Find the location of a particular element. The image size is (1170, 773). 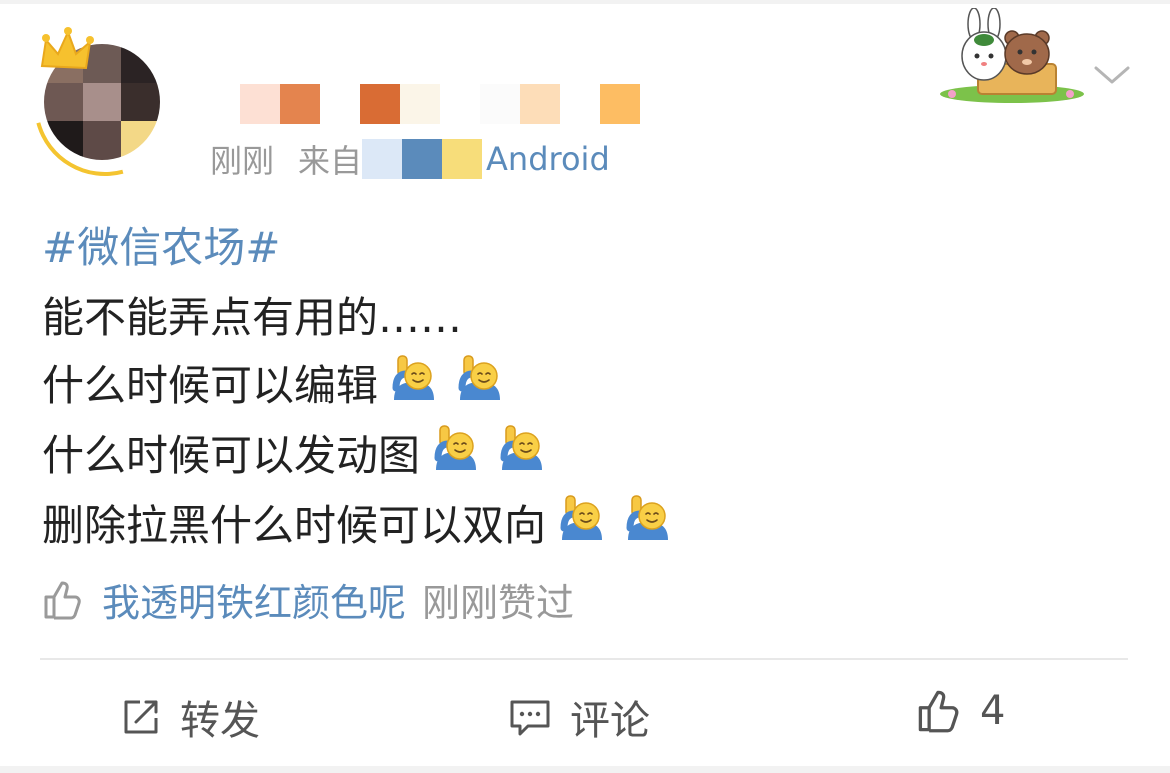

source-mosaic is located at coordinates (422, 159).